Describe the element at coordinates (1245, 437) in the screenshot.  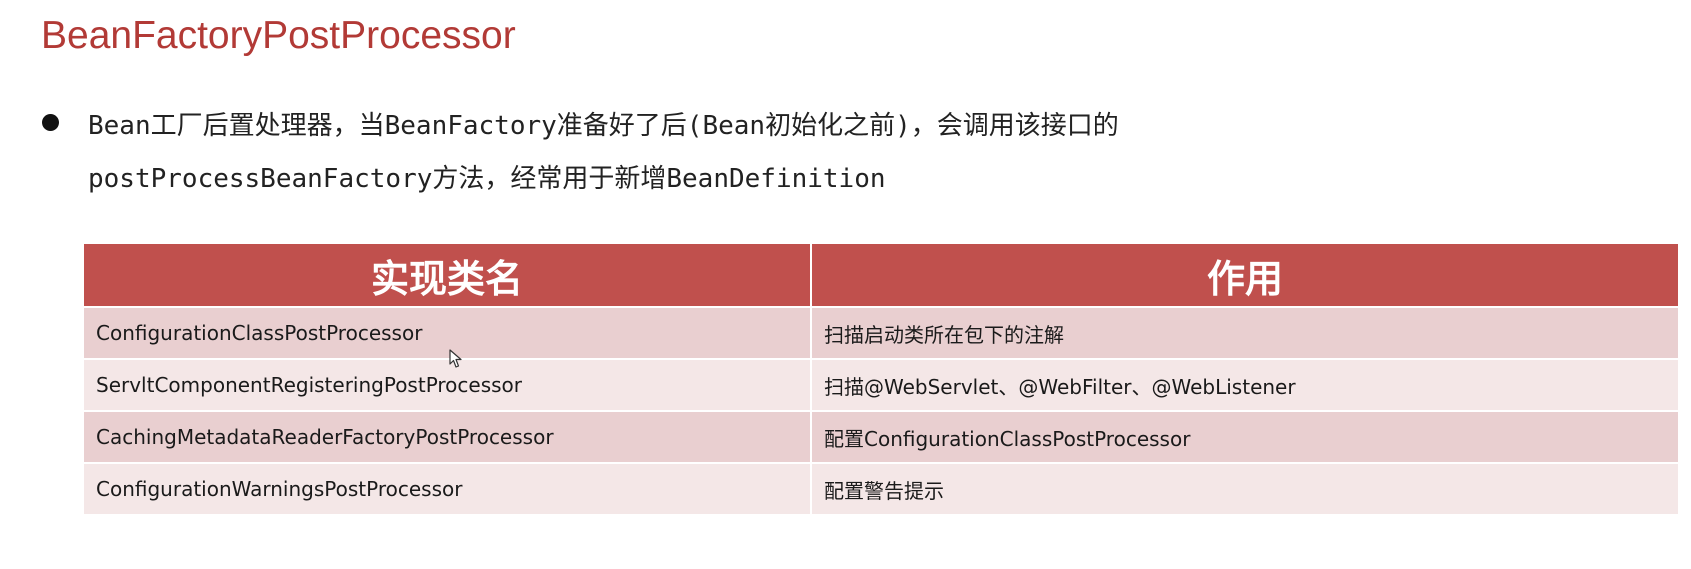
I see `cell-purpose: 配置ConfigurationClassPostProcessor` at that location.